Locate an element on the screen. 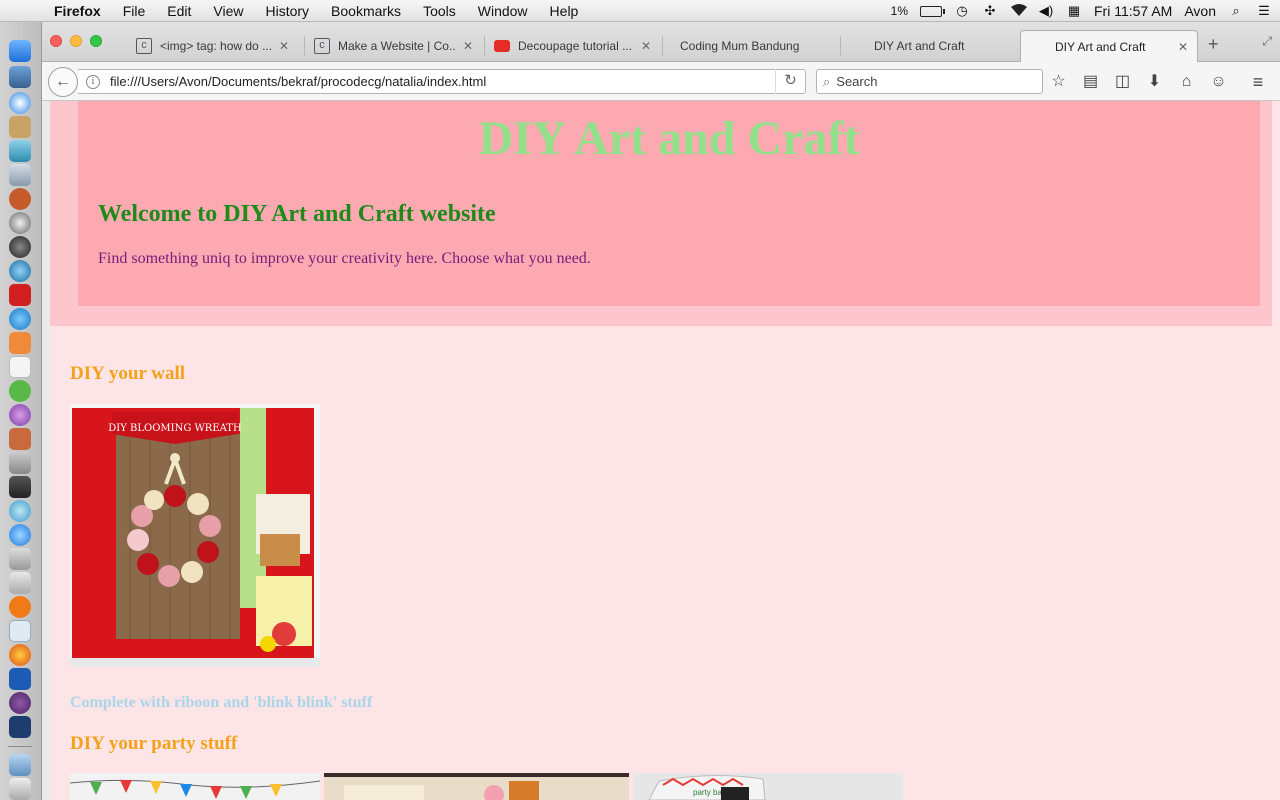 The image size is (1280, 800). dvd-player-icon is located at coordinates (20, 247).